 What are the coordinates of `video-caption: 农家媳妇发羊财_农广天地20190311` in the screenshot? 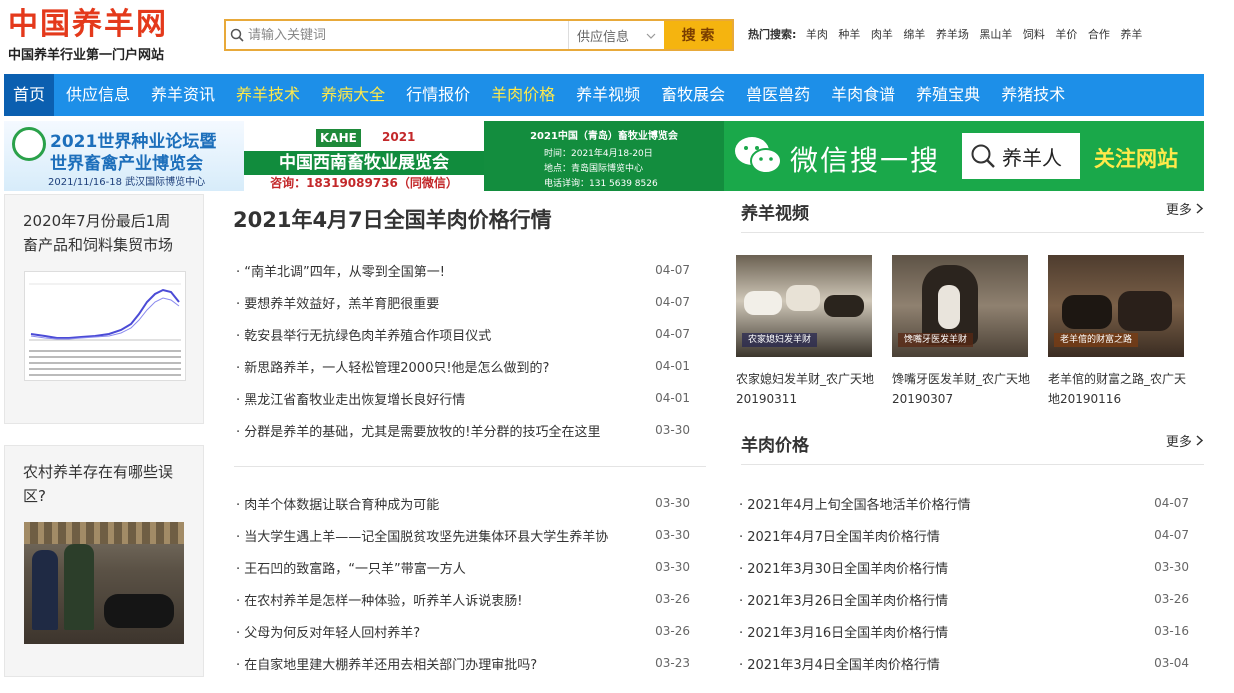 It's located at (805, 389).